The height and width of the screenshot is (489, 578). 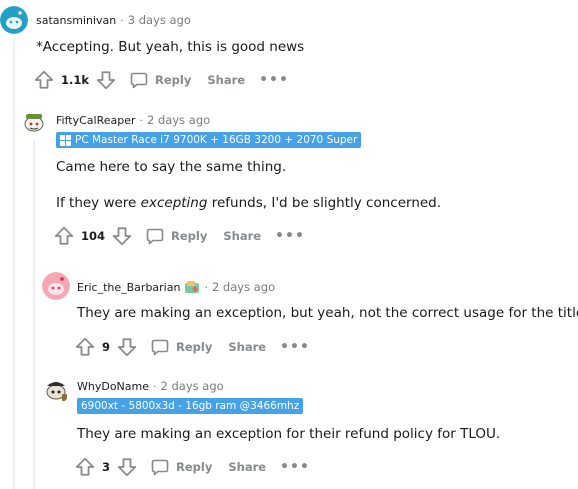 I want to click on vote-score: 104, so click(x=93, y=236).